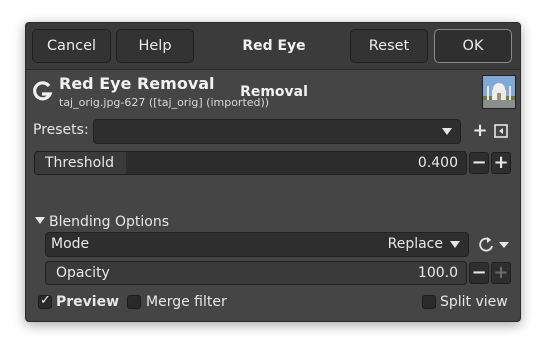 This screenshot has width=544, height=349. I want to click on preview-label: Preview, so click(88, 302).